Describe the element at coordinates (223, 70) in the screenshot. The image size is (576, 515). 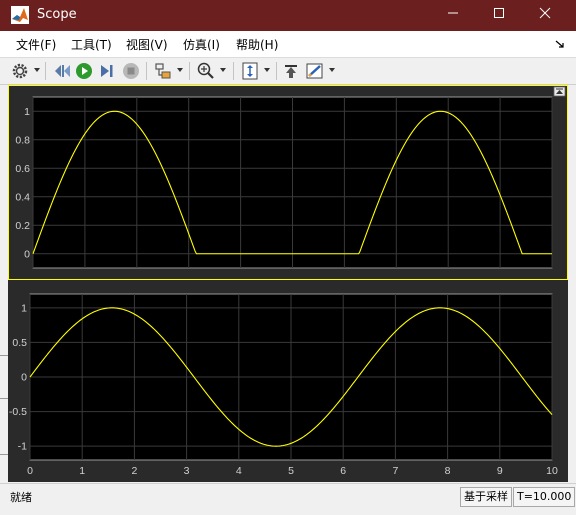
I see `zoom-dropdown-icon` at that location.